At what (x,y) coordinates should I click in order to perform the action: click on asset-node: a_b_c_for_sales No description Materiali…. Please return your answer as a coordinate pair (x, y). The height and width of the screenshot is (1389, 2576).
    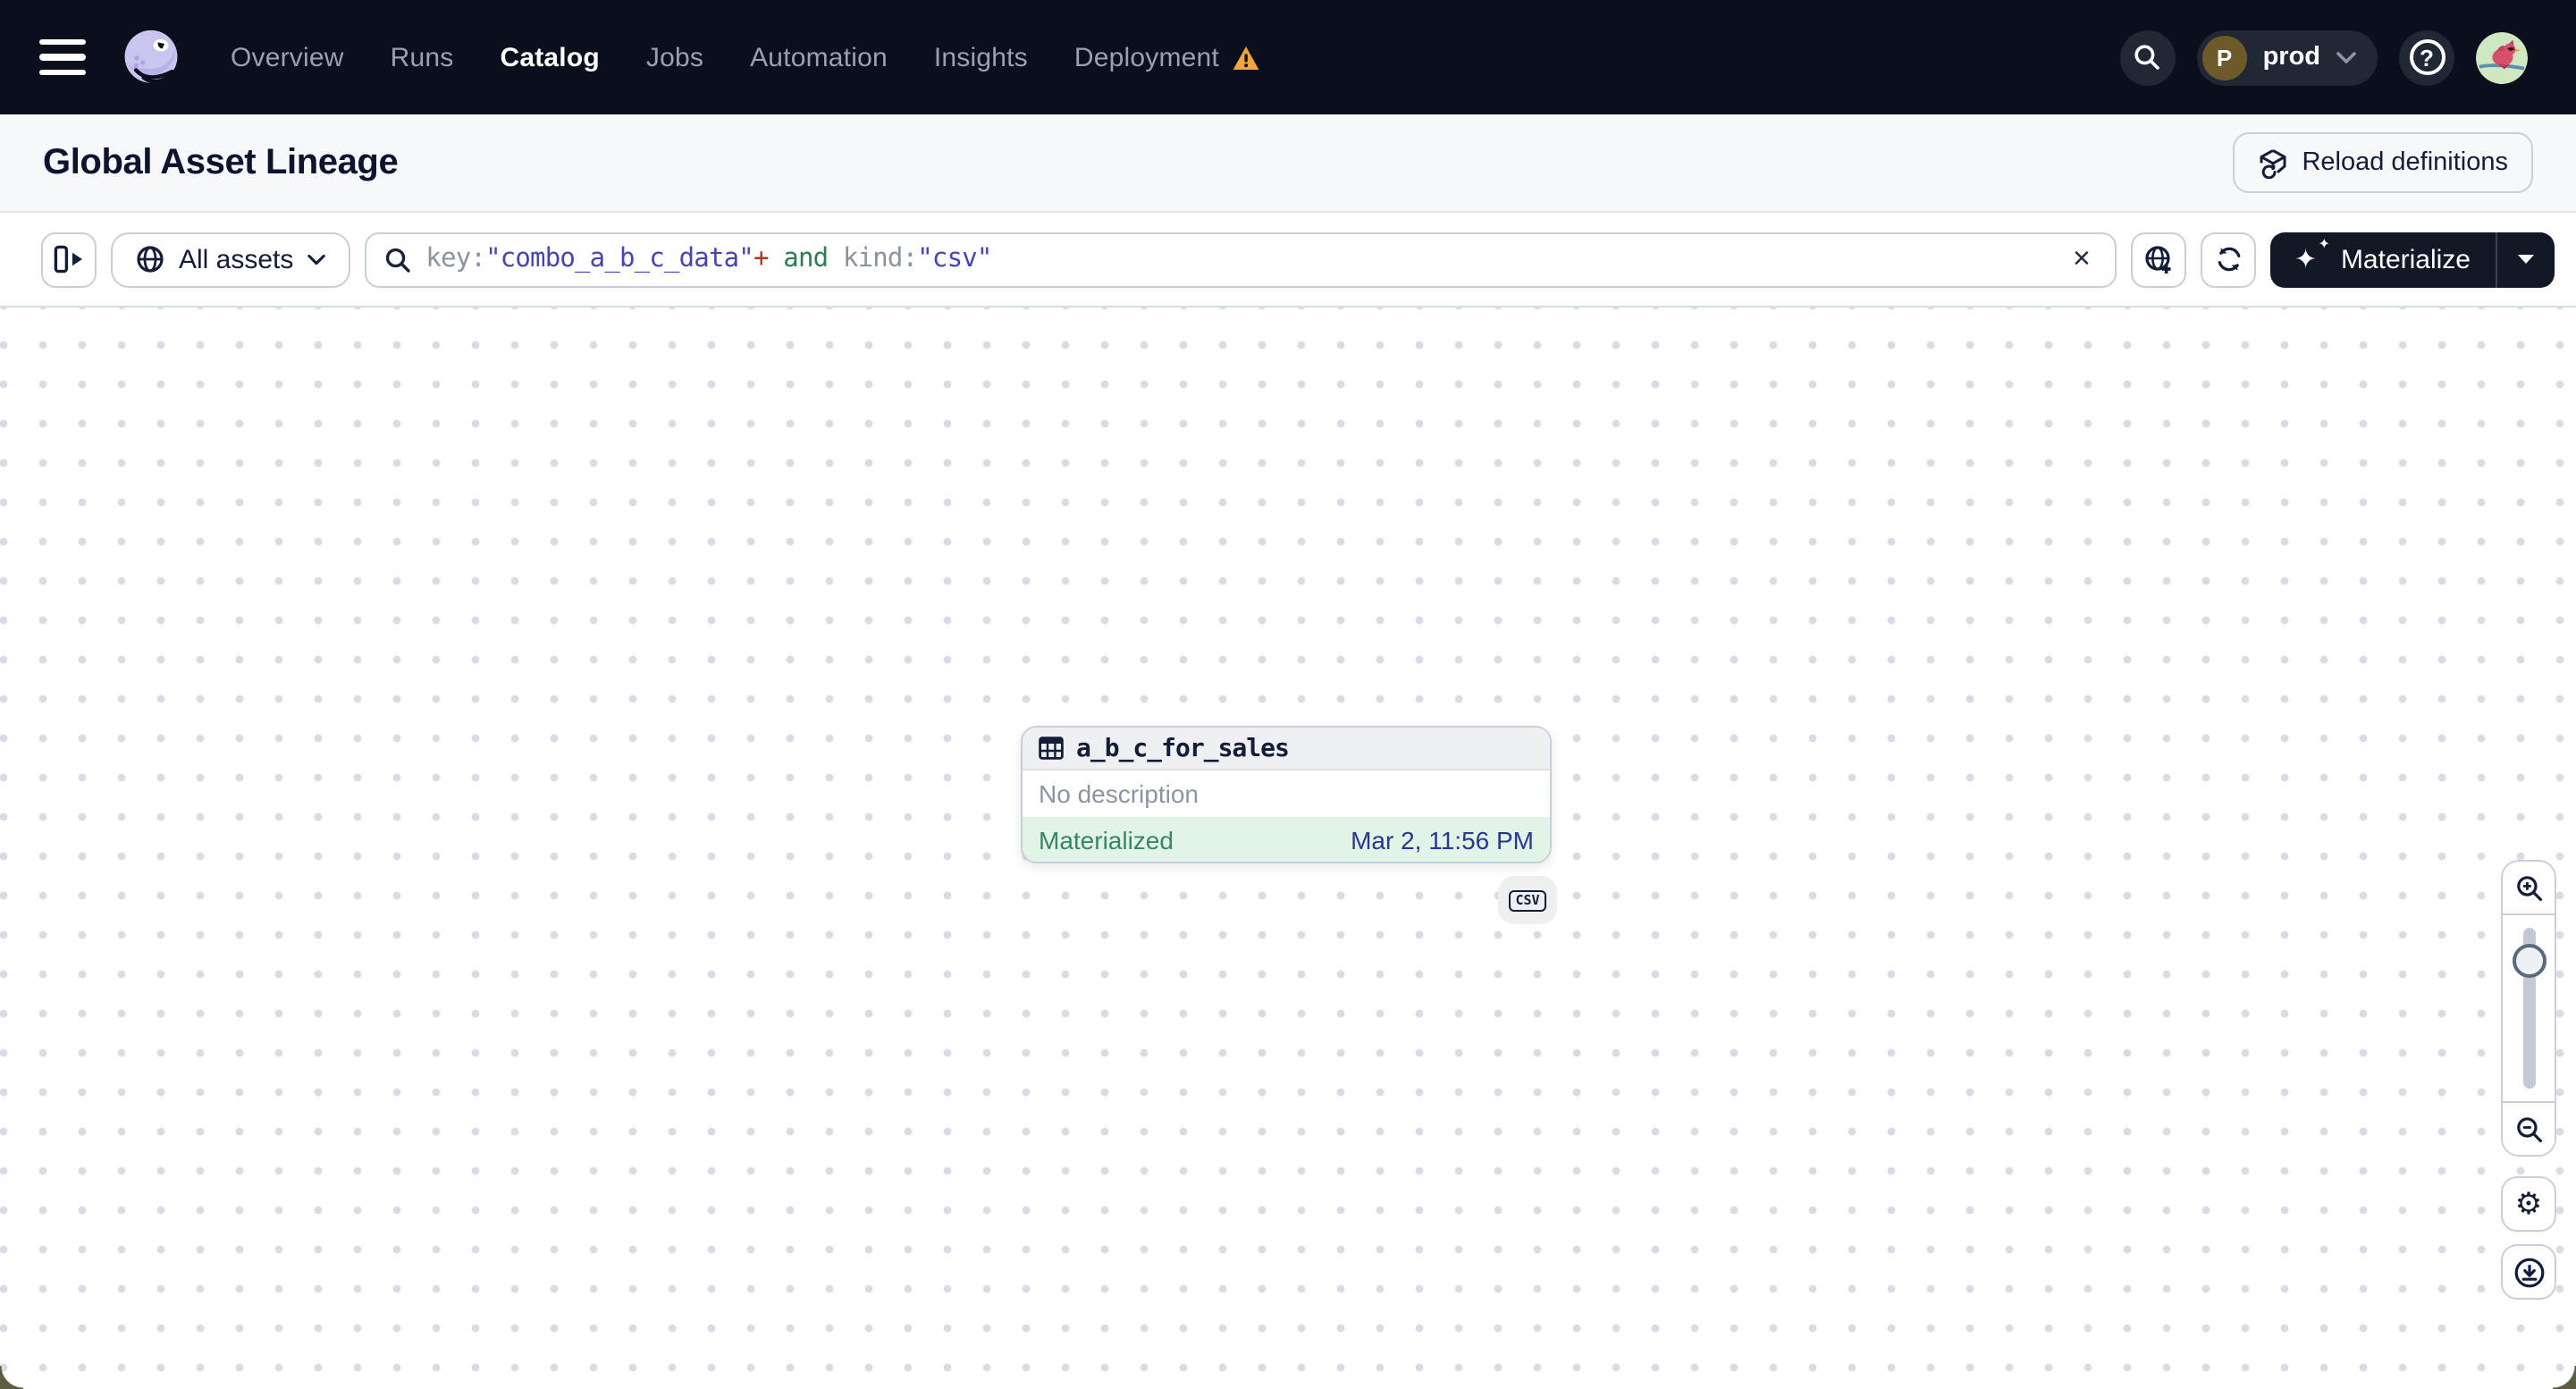
    Looking at the image, I should click on (1287, 794).